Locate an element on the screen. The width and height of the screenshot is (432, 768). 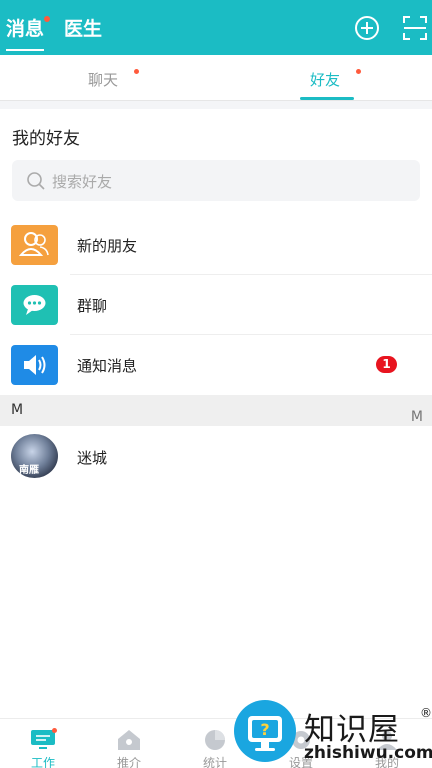
tab-messages: 消息 is located at coordinates (25, 32).